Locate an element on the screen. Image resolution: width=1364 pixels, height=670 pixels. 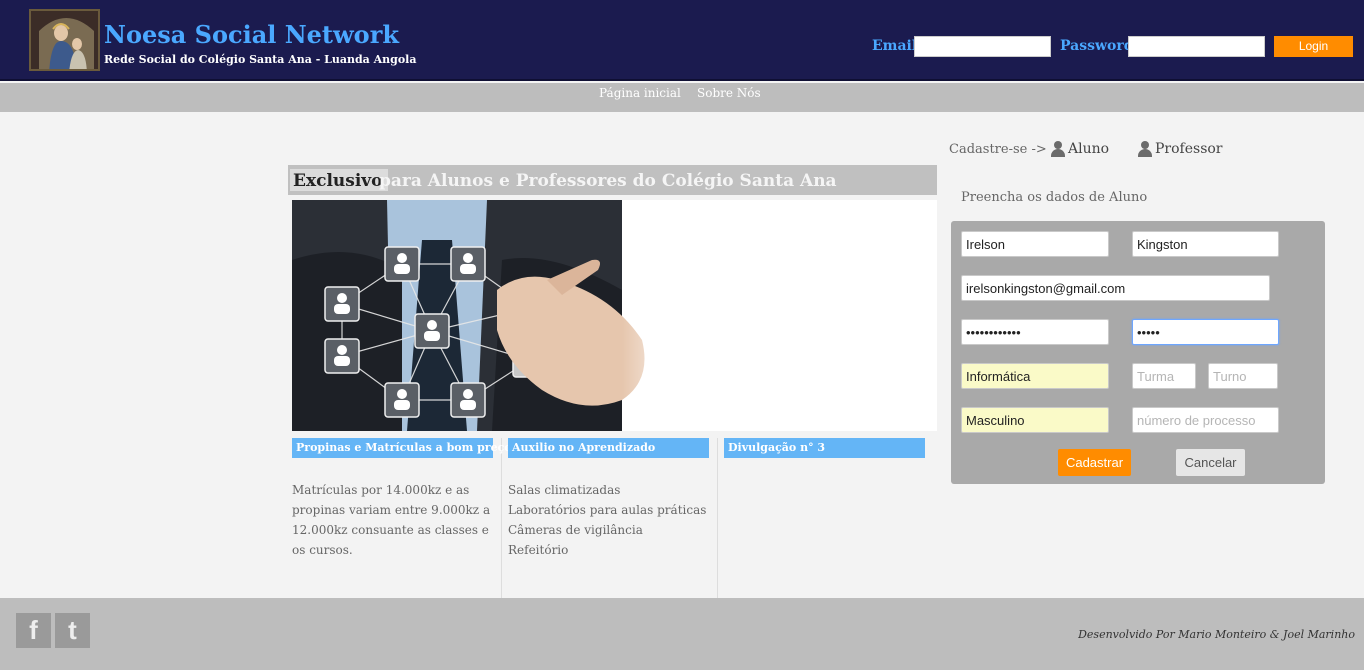
process-number-input is located at coordinates (1205, 420).